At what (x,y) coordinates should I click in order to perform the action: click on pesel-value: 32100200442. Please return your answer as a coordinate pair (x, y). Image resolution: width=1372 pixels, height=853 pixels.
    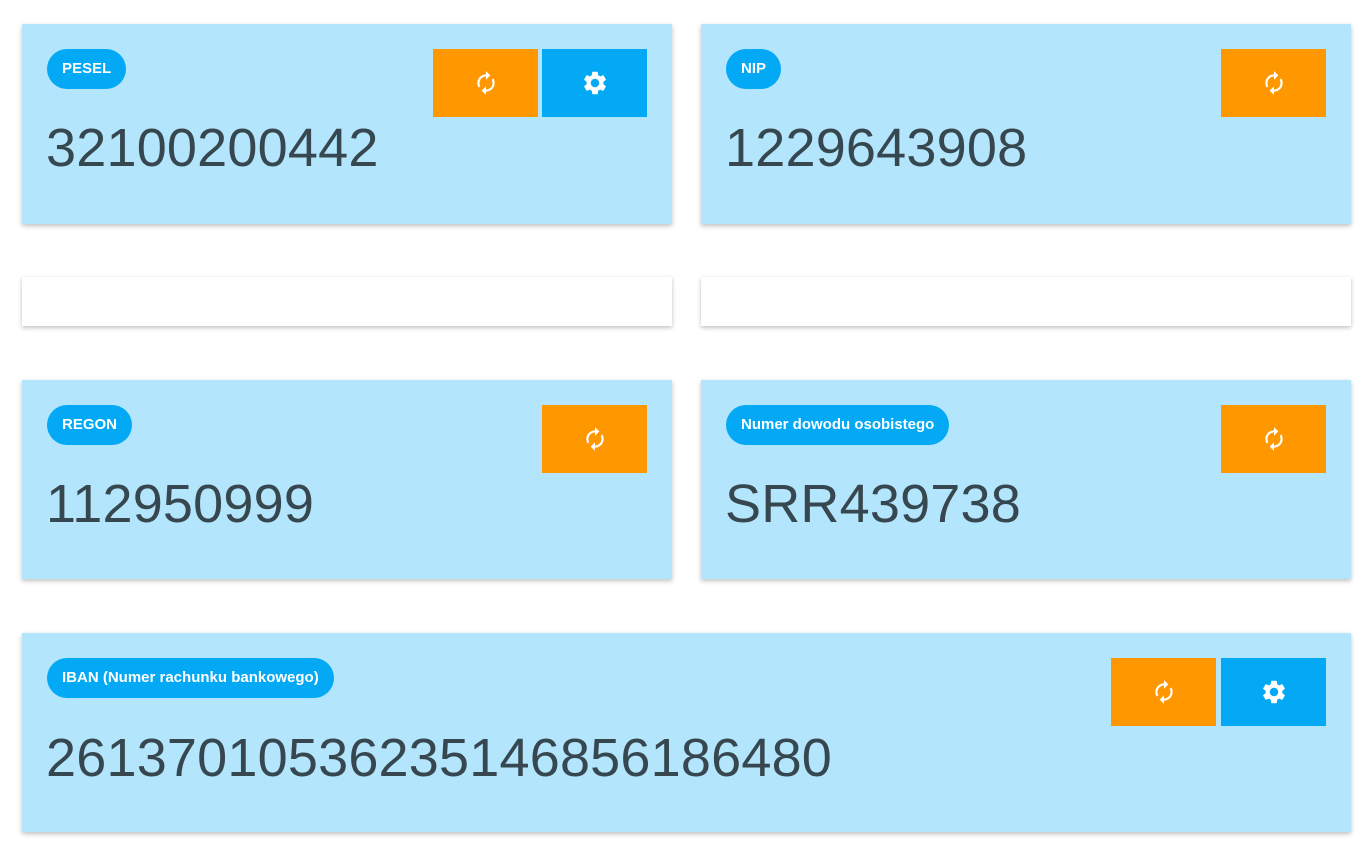
    Looking at the image, I should click on (212, 148).